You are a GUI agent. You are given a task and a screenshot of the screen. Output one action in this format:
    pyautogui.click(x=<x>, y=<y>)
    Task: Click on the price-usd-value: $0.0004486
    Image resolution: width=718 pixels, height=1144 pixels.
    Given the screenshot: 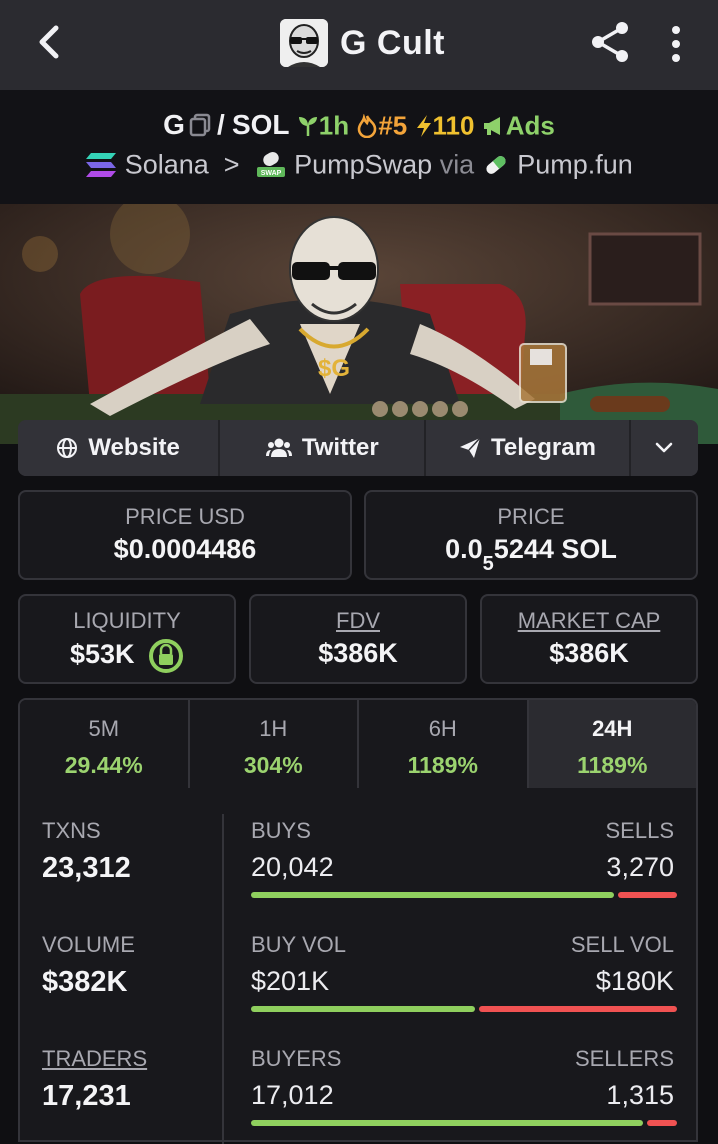 What is the action you would take?
    pyautogui.click(x=185, y=549)
    